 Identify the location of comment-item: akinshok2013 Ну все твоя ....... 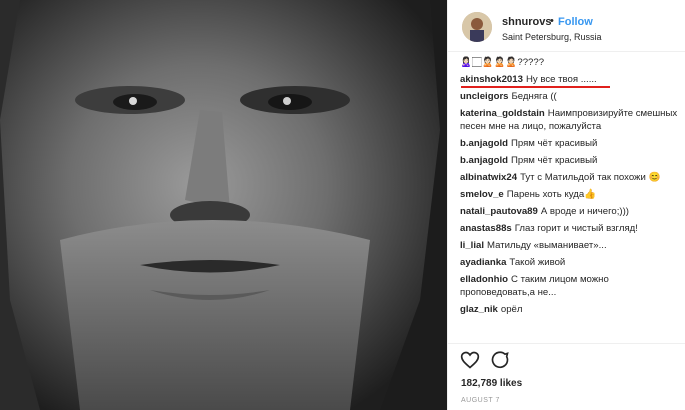
(569, 79).